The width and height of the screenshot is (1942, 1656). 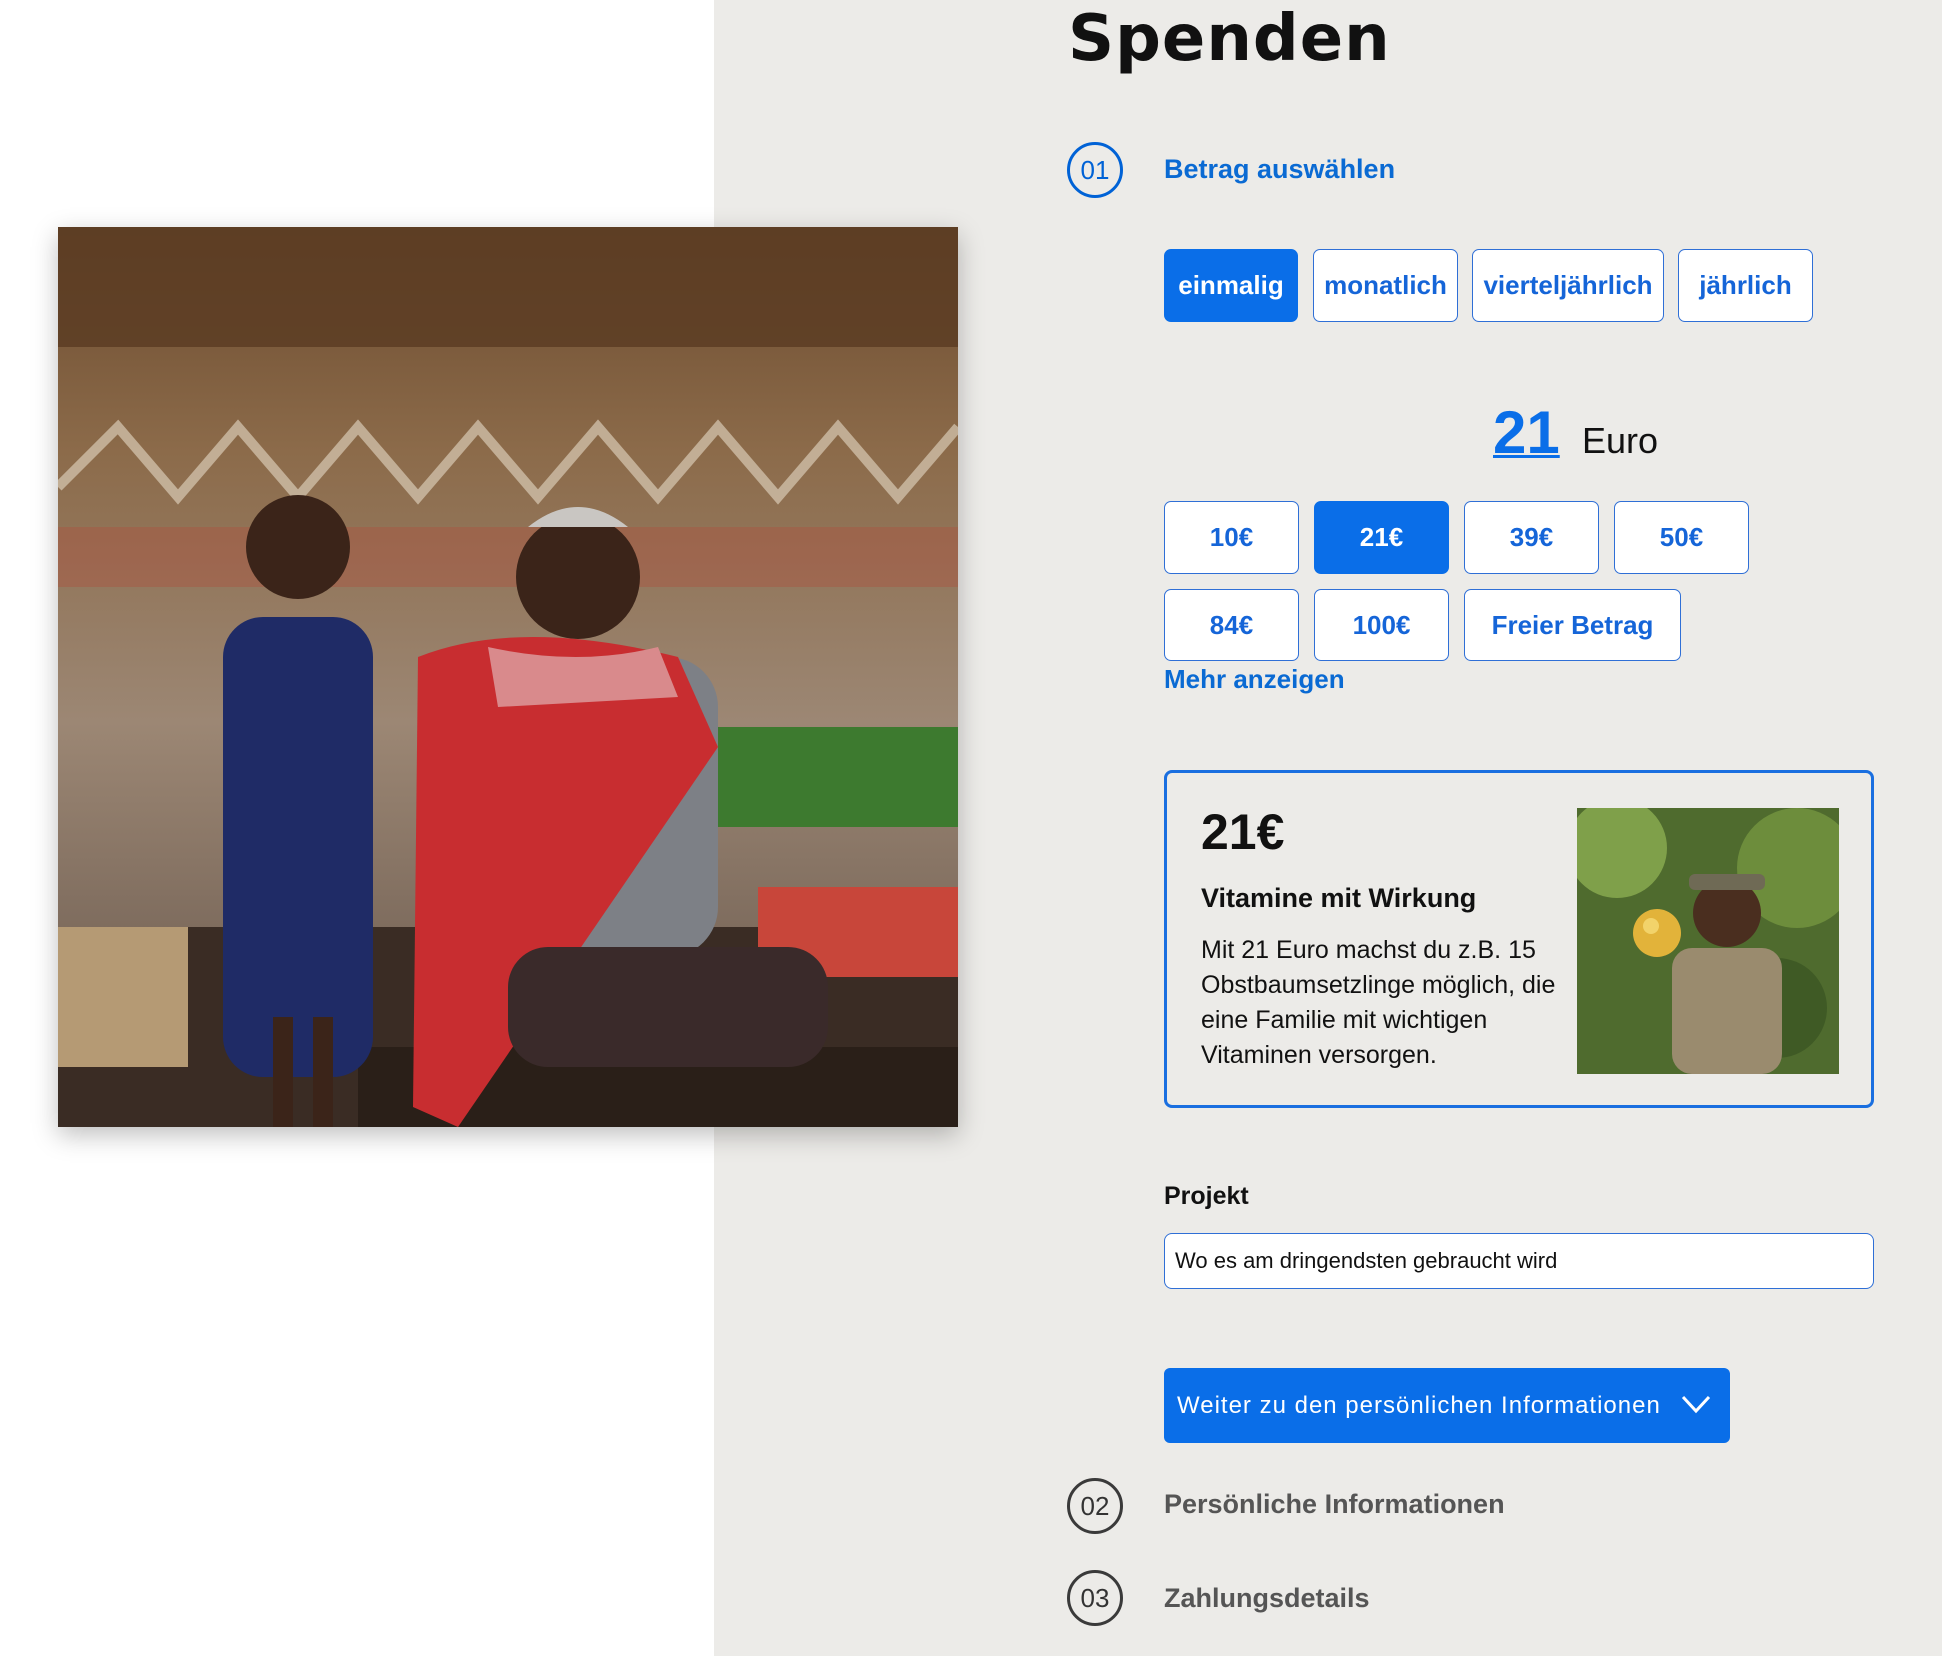 I want to click on amount-100-button: 100€, so click(x=1381, y=625).